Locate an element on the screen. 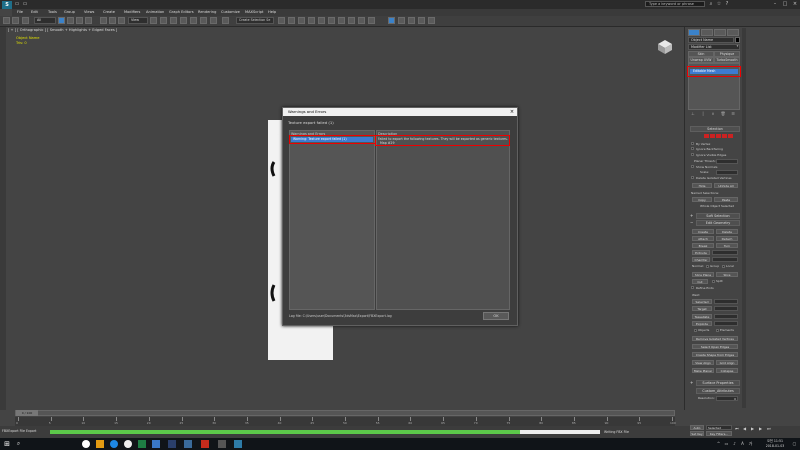 The width and height of the screenshot is (800, 450). remove-isolated-button: Remove Isolated Vertices is located at coordinates (715, 338).